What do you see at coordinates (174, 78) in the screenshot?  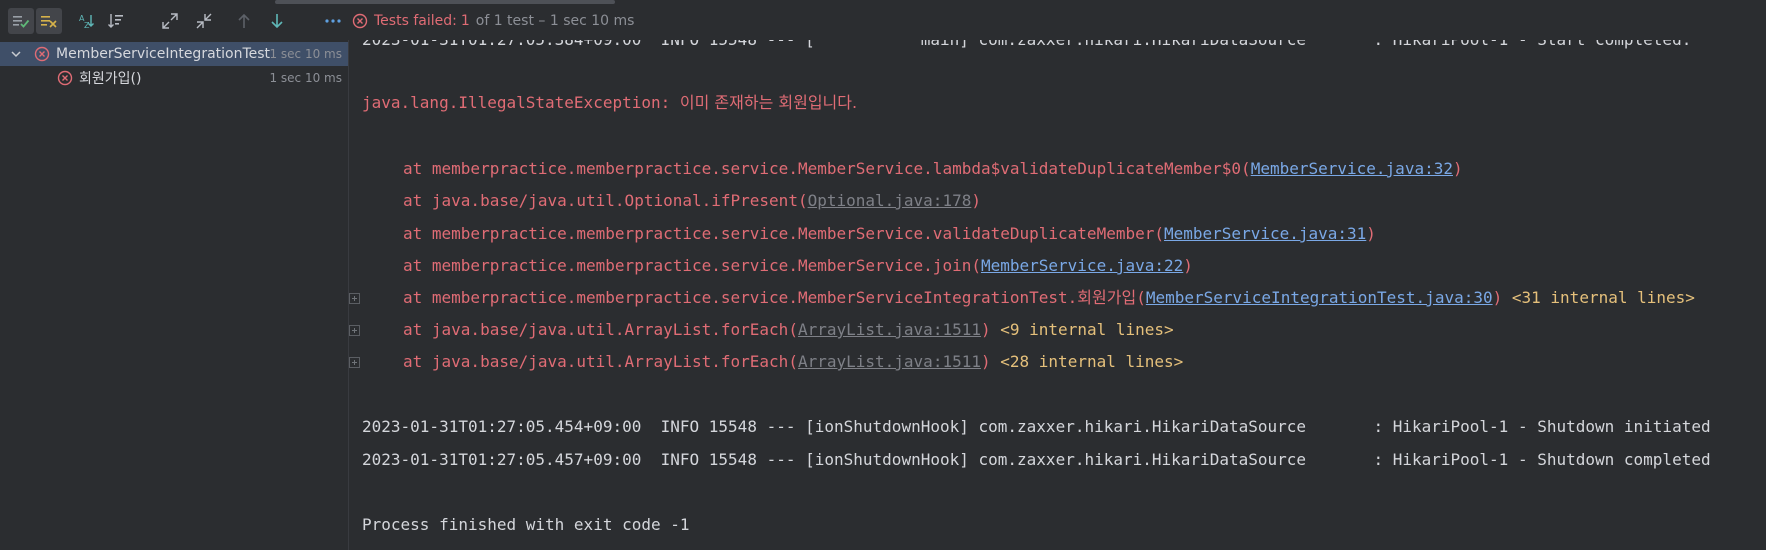 I see `tree-item-test-method: 회원가입() 1 sec 10 ms` at bounding box center [174, 78].